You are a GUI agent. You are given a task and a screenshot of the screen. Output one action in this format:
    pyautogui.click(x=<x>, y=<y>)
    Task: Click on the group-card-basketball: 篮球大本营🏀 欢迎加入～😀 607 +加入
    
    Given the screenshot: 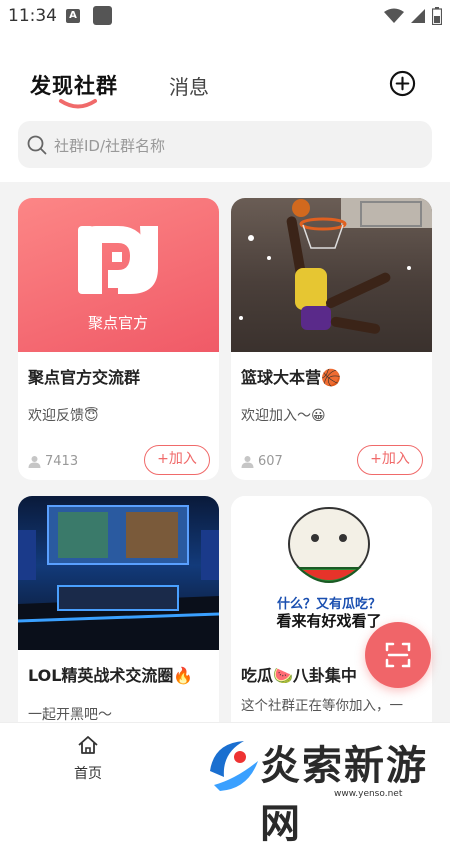 What is the action you would take?
    pyautogui.click(x=331, y=339)
    